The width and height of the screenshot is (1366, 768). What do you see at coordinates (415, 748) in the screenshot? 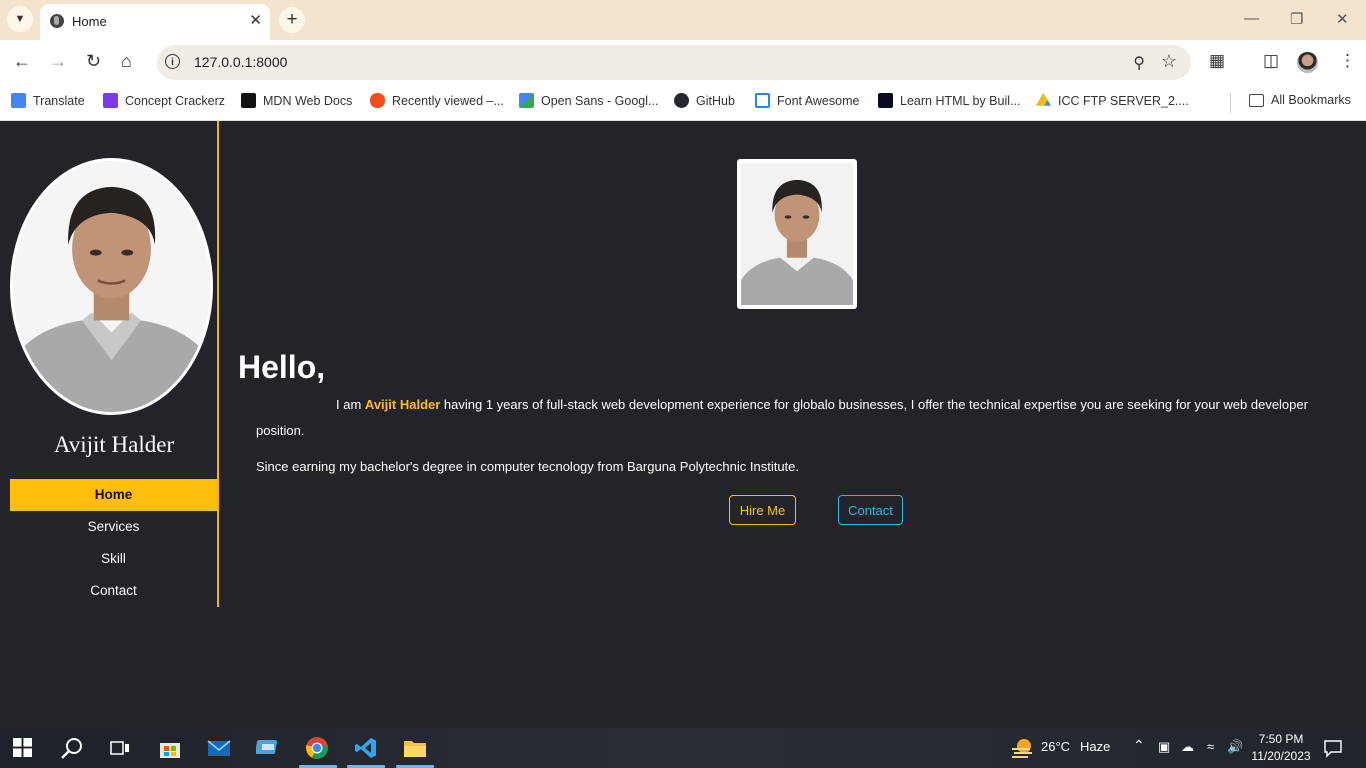
I see `file-explorer-icon` at bounding box center [415, 748].